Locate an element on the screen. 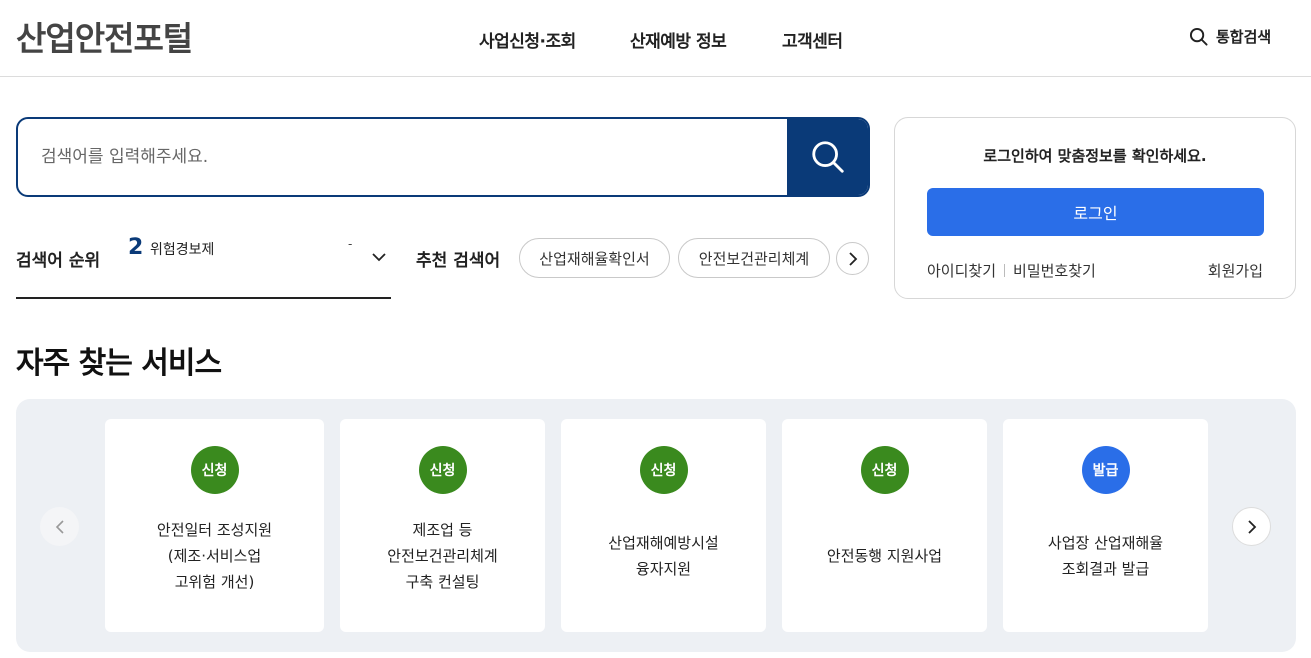 This screenshot has height=658, width=1311. service-card: 발급 사업장 산업재해율 조회결과 발급 is located at coordinates (1105, 525).